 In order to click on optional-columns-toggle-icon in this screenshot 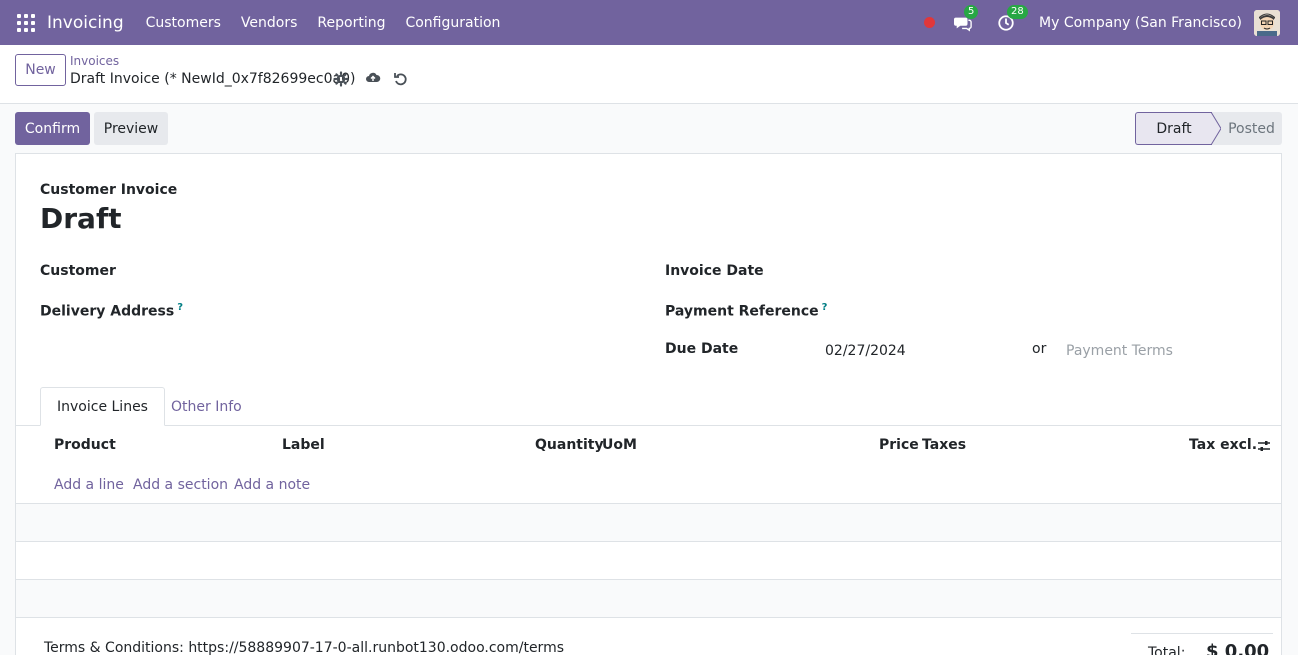, I will do `click(1264, 446)`.